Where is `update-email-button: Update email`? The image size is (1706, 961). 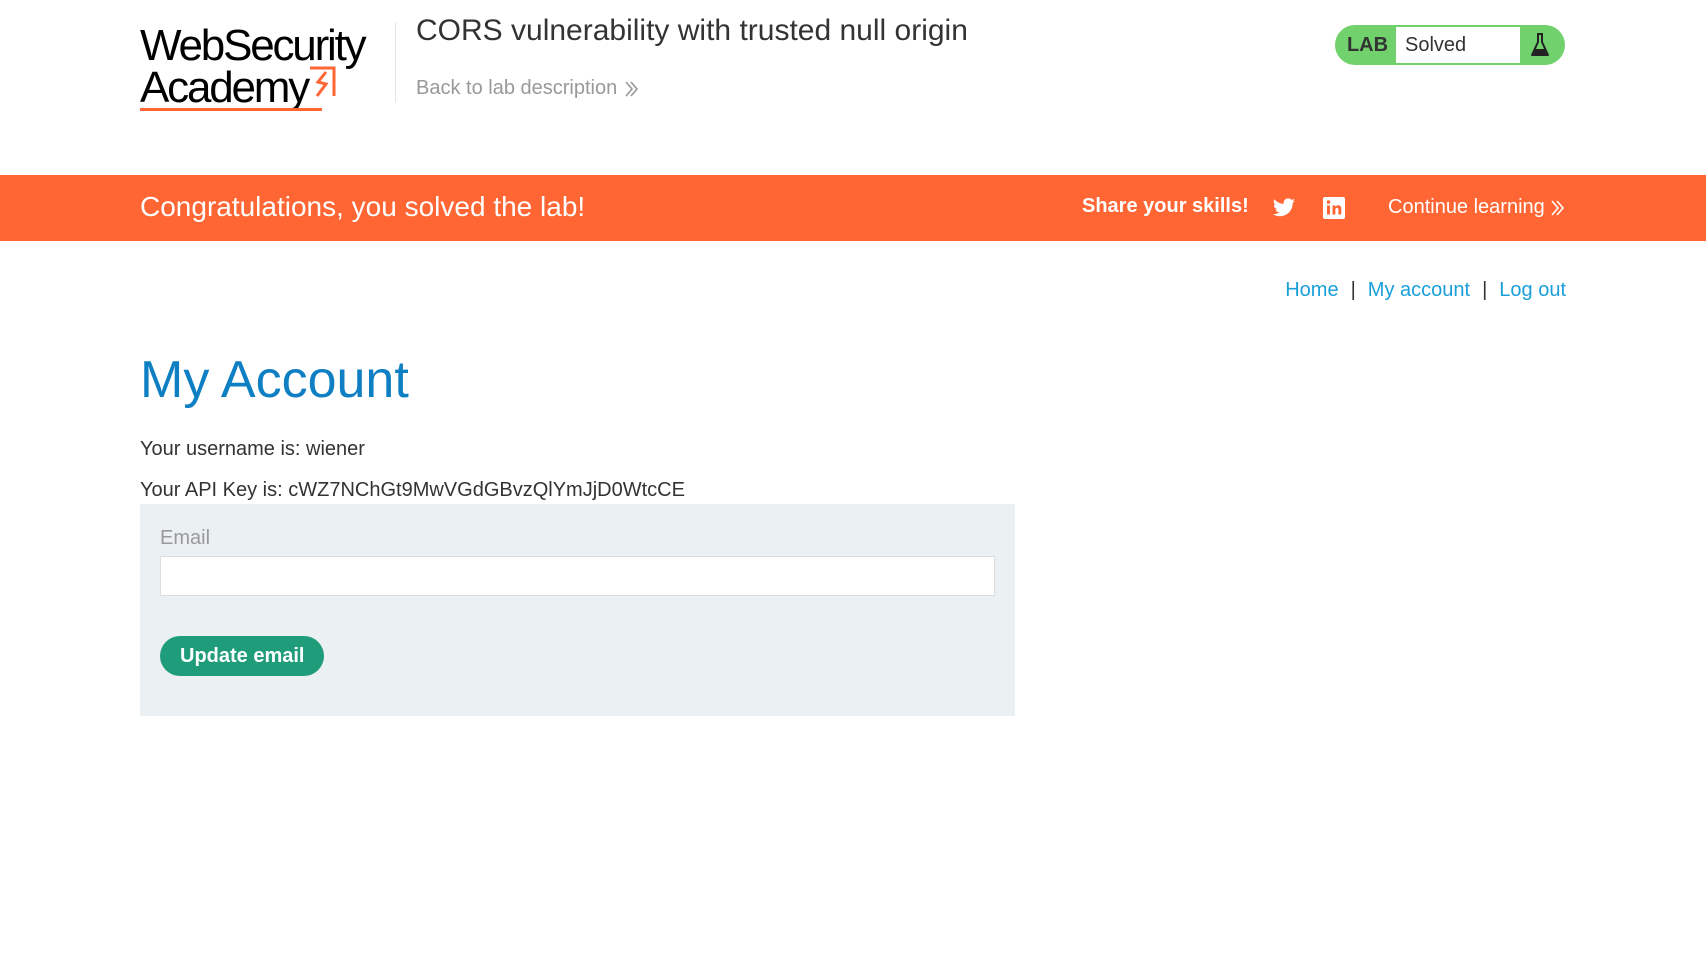 update-email-button: Update email is located at coordinates (242, 656).